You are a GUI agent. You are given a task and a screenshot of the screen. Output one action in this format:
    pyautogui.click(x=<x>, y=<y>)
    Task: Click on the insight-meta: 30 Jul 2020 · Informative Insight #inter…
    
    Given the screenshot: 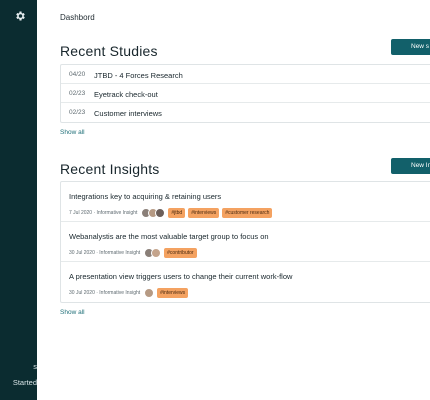 What is the action you would take?
    pyautogui.click(x=130, y=293)
    